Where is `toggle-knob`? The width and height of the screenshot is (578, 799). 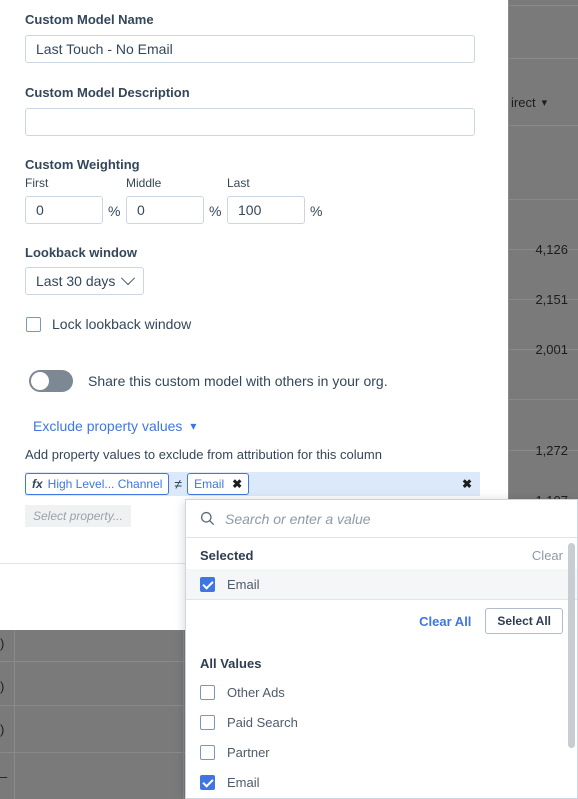 toggle-knob is located at coordinates (40, 381).